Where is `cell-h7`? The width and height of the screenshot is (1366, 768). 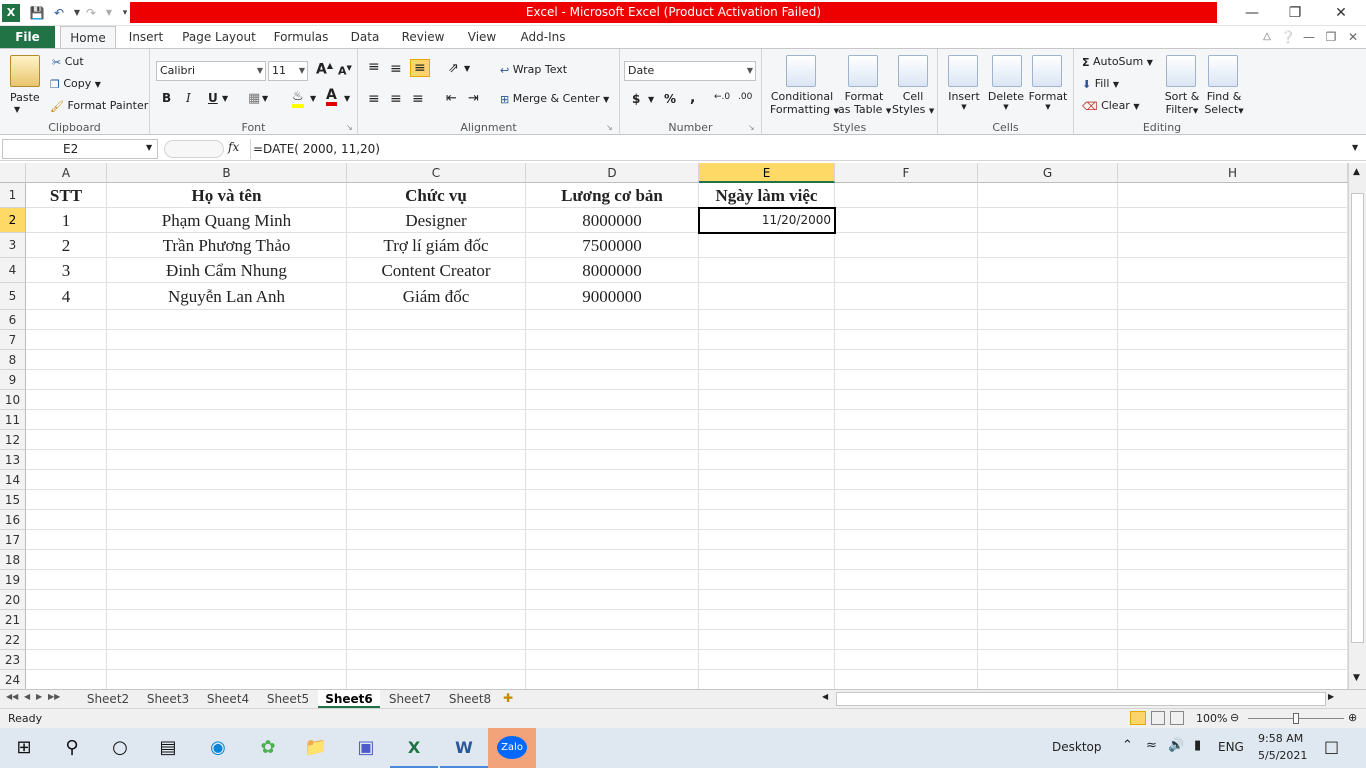 cell-h7 is located at coordinates (1233, 340).